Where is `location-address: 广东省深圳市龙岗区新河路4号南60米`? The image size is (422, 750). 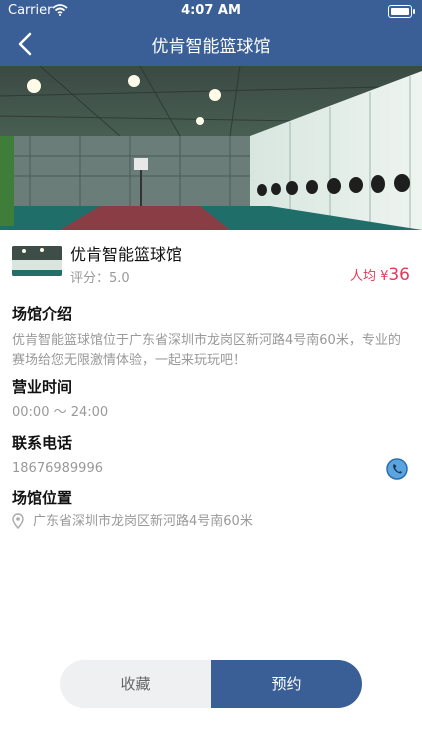
location-address: 广东省深圳市龙岗区新河路4号南60米 is located at coordinates (143, 521).